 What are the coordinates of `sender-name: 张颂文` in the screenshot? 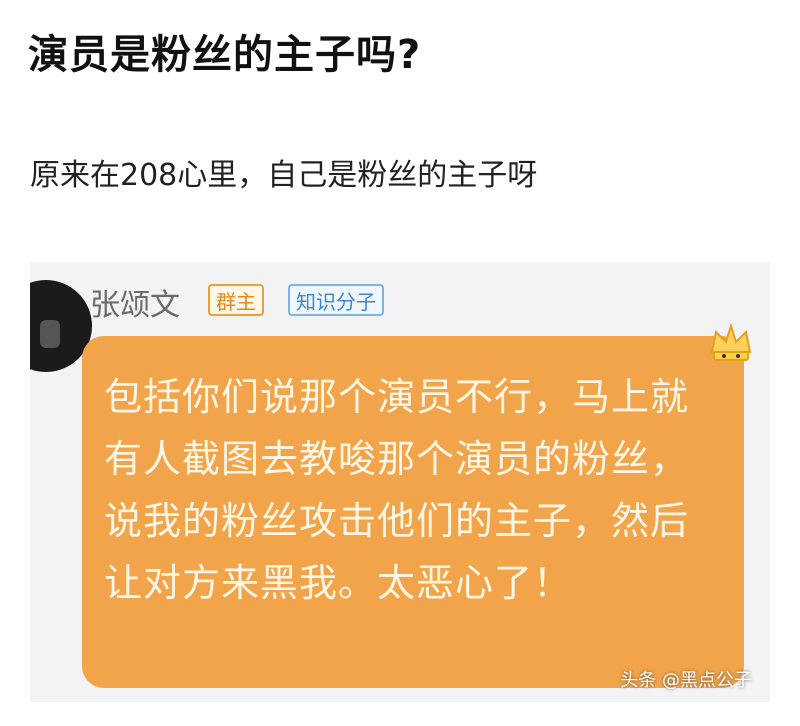 It's located at (135, 305).